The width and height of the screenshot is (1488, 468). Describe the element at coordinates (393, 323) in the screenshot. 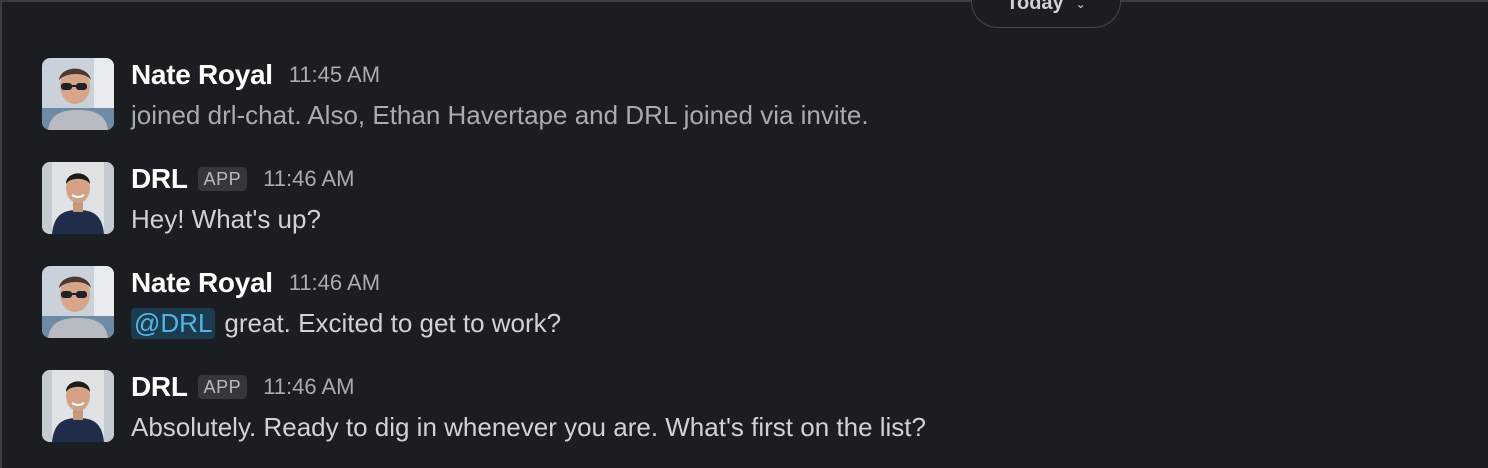

I see `message-text: great. Excited to get to work?` at that location.